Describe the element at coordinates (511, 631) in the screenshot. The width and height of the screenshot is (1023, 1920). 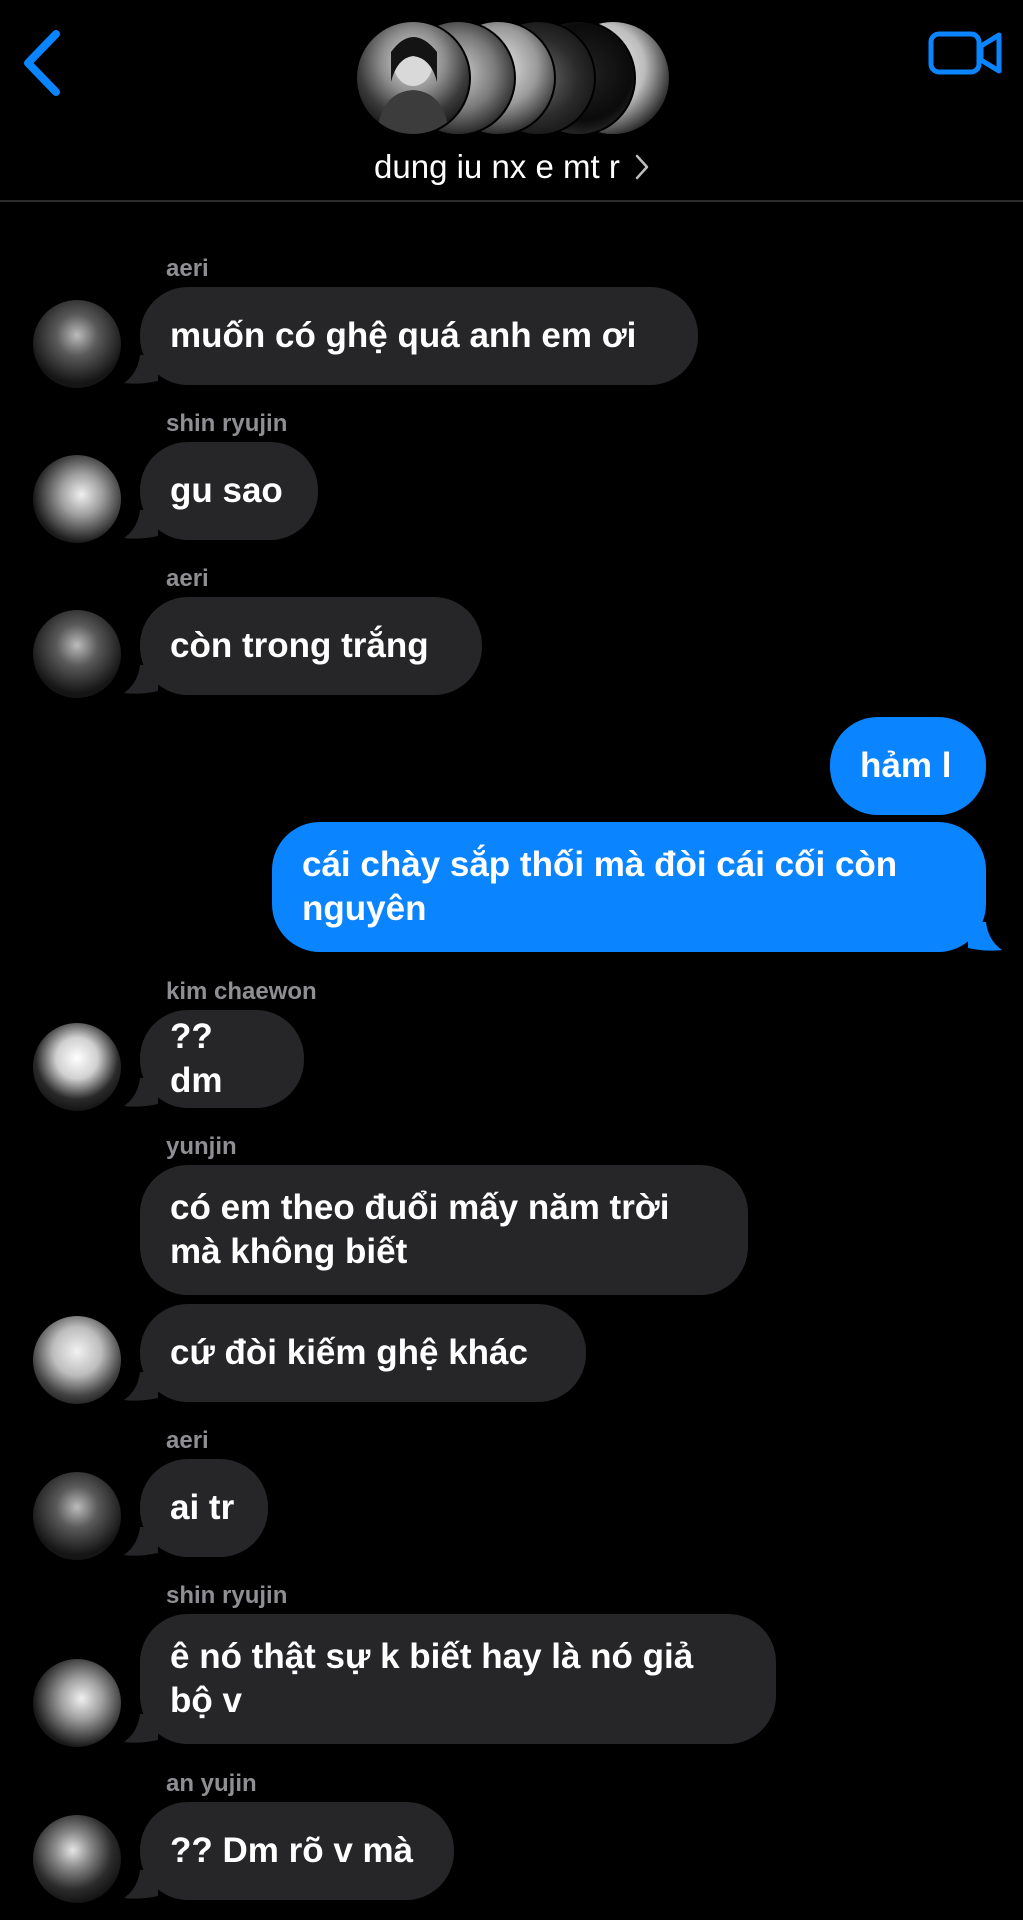
I see `message-row: aeri còn trong trắng` at that location.